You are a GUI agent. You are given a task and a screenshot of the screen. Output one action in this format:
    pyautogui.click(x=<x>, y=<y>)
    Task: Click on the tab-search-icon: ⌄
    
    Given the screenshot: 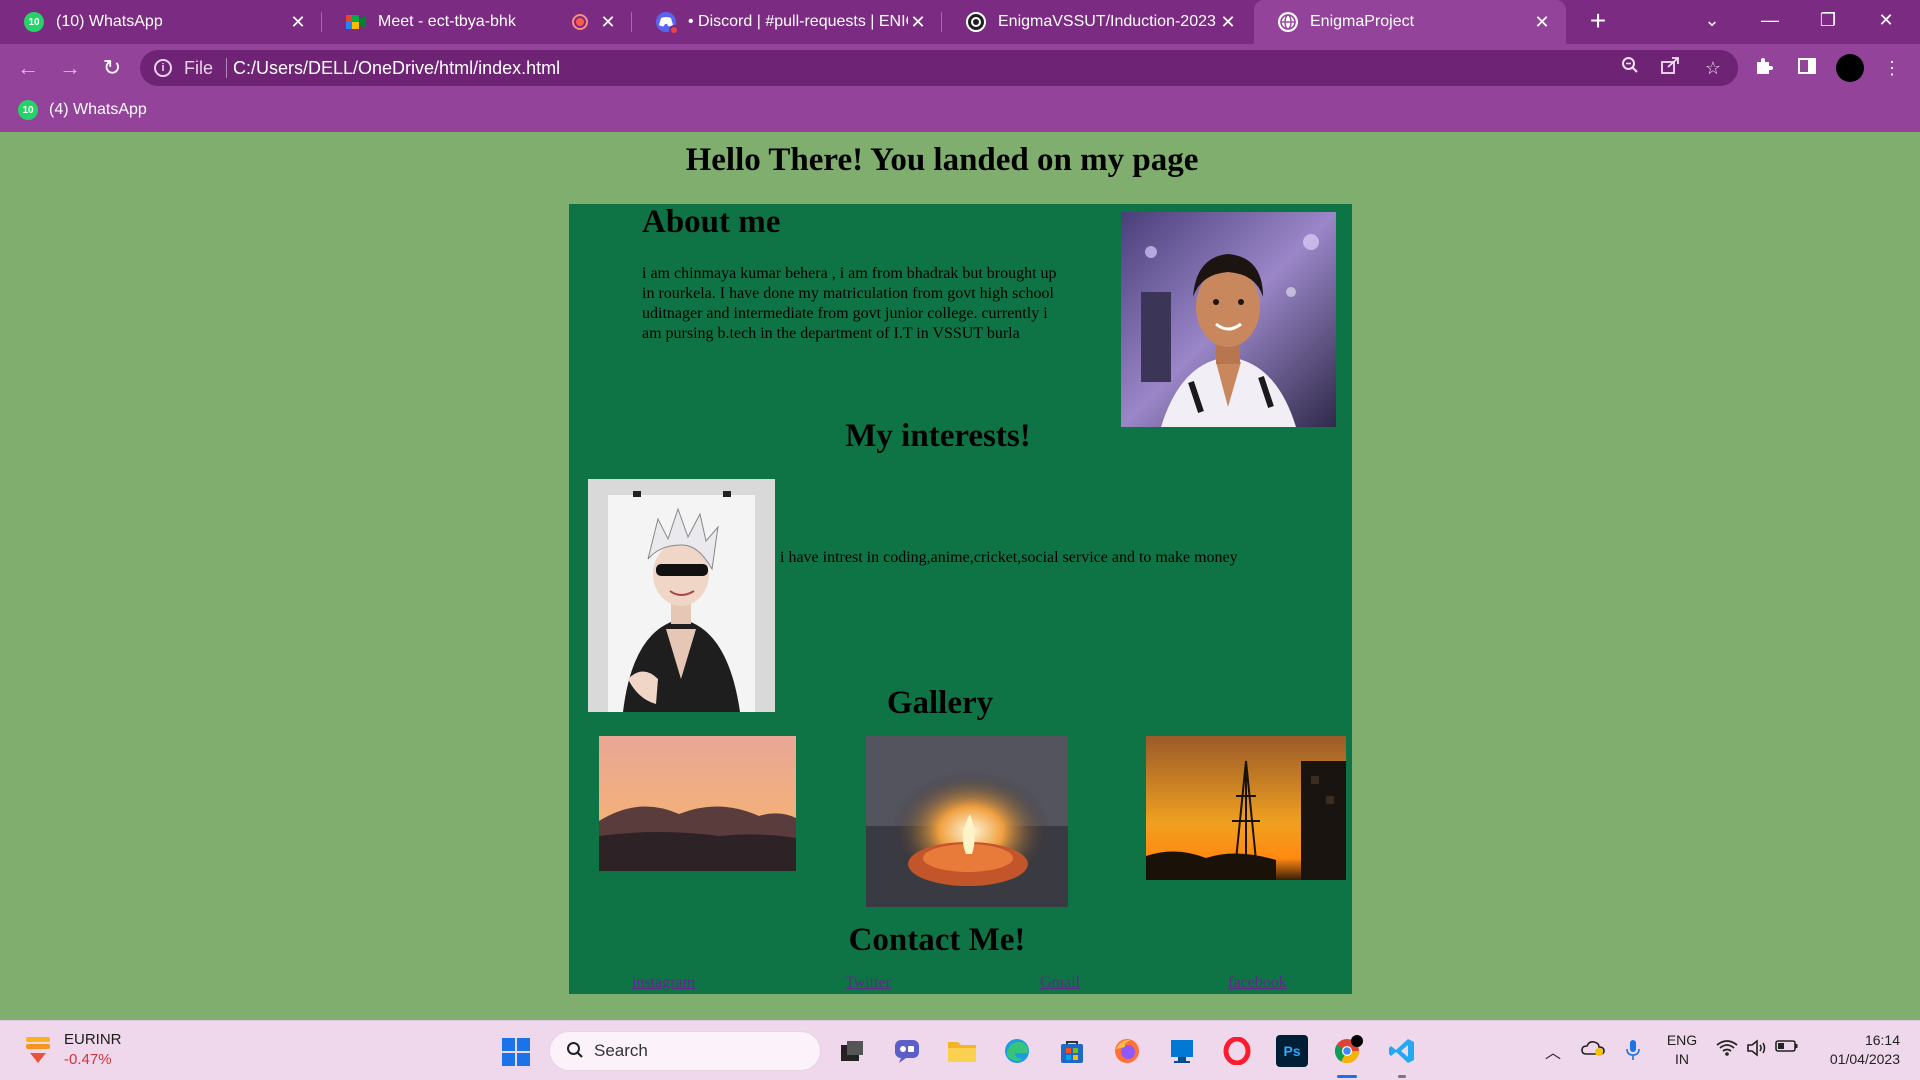 What is the action you would take?
    pyautogui.click(x=1712, y=22)
    